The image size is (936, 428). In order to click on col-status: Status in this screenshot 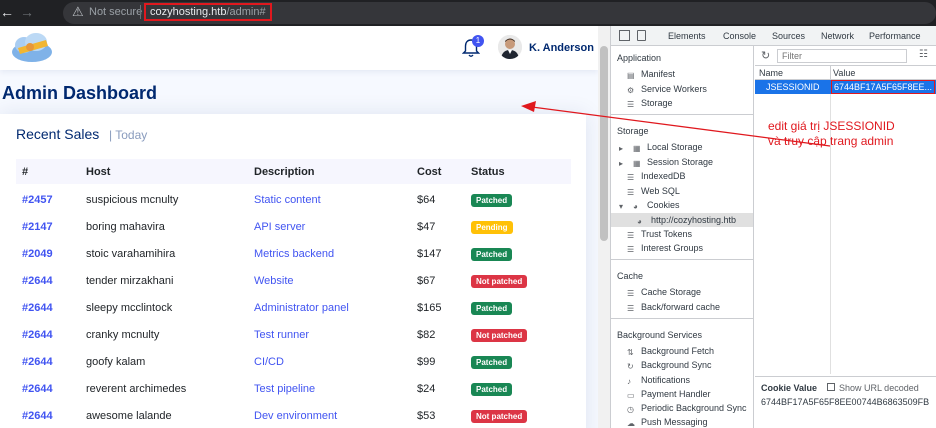, I will do `click(488, 172)`.